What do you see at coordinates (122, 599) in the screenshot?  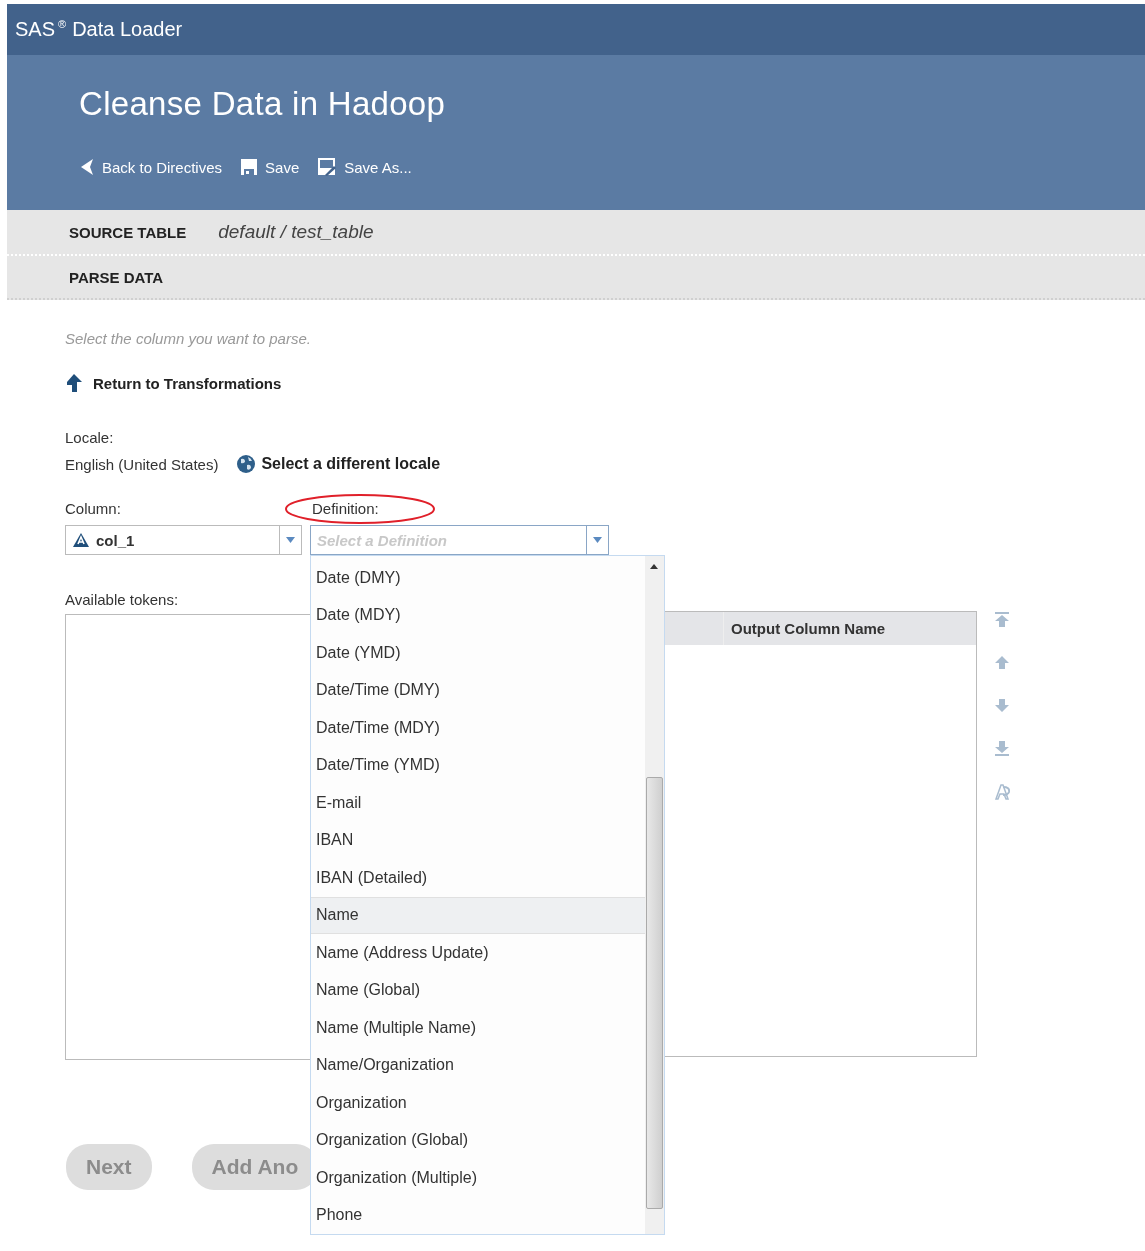 I see `tokens-label: Available tokens:` at bounding box center [122, 599].